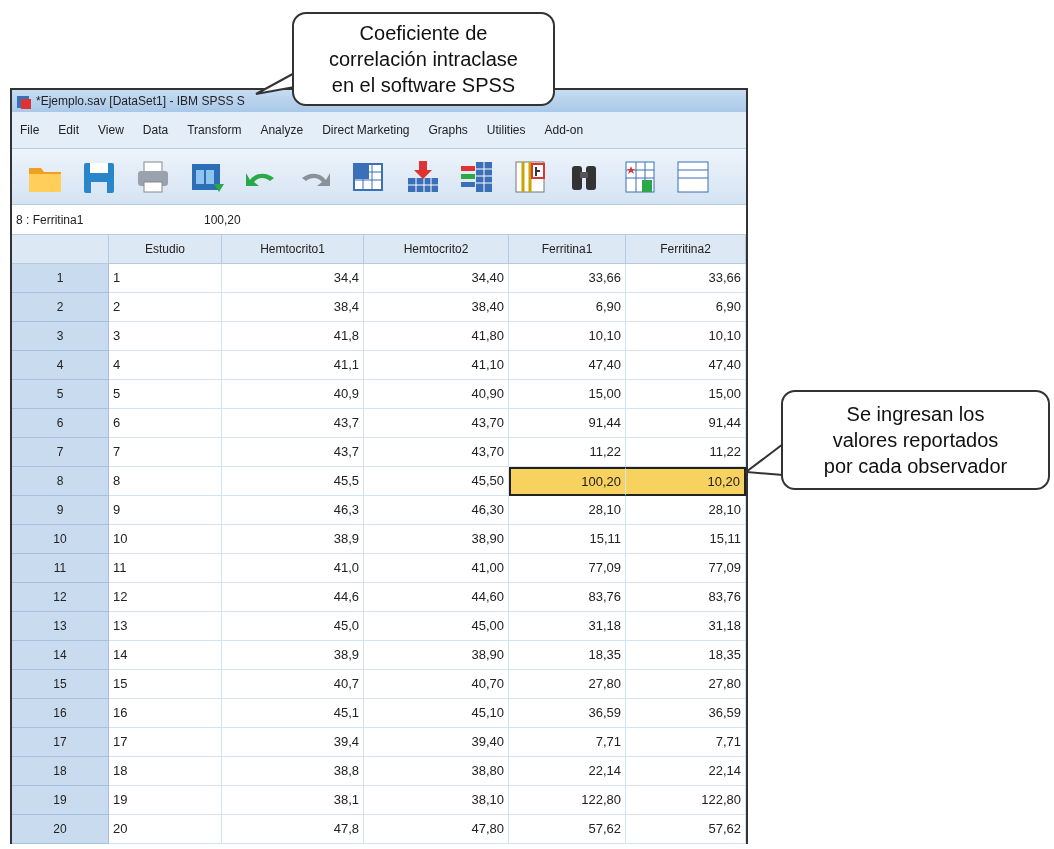 The image size is (1054, 849). Describe the element at coordinates (293, 829) in the screenshot. I see `table-cell: 47,8` at that location.